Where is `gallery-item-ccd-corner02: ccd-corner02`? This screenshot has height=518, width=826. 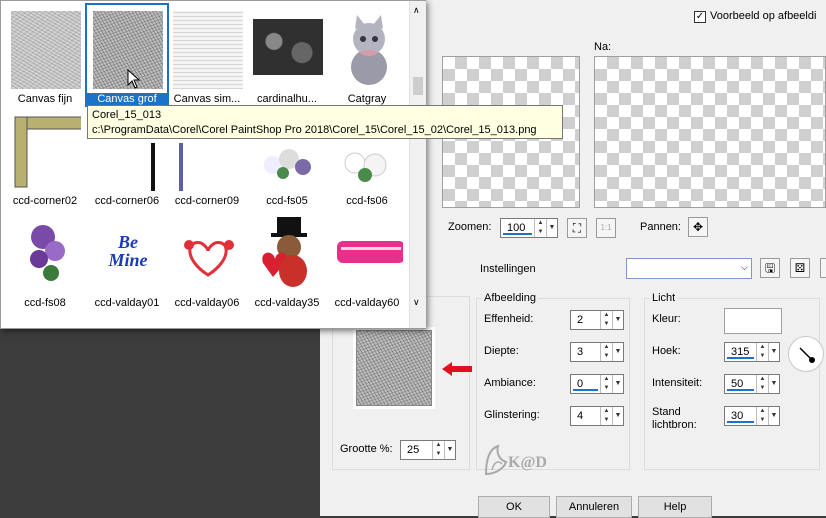
gallery-item-ccd-corner02: ccd-corner02 is located at coordinates (45, 157).